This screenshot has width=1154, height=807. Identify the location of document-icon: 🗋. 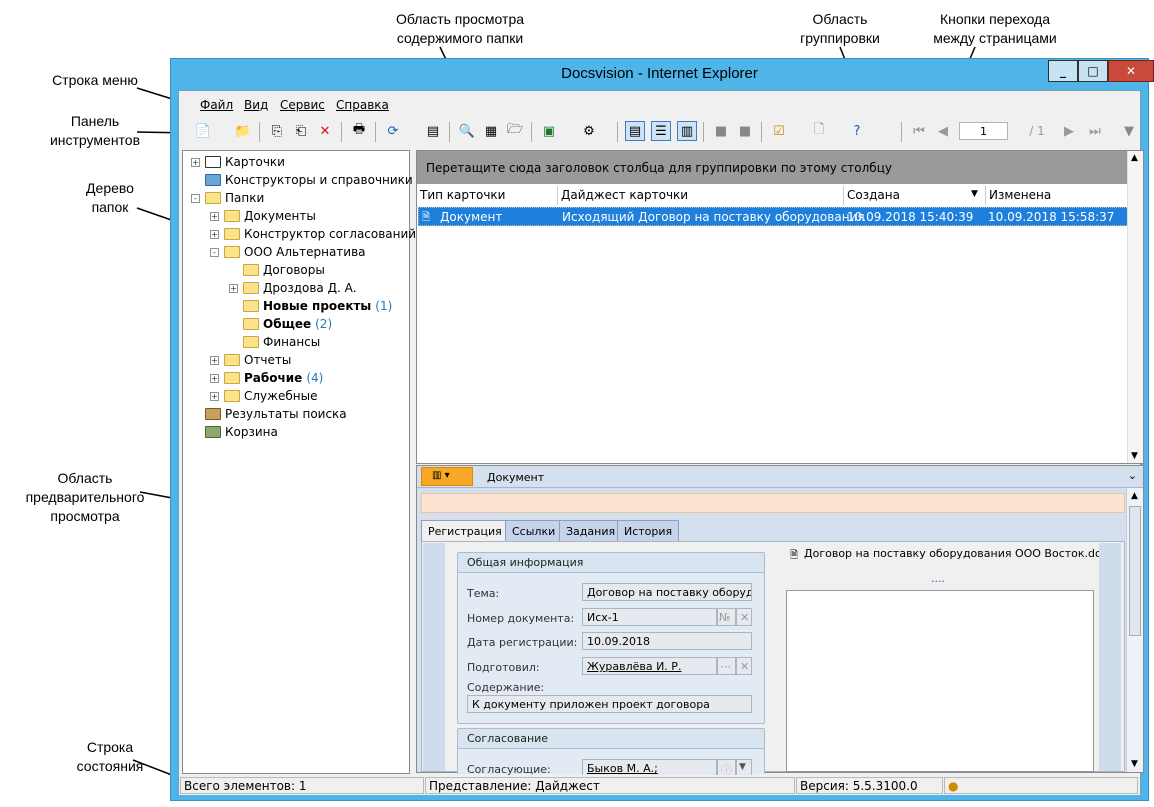
(819, 131).